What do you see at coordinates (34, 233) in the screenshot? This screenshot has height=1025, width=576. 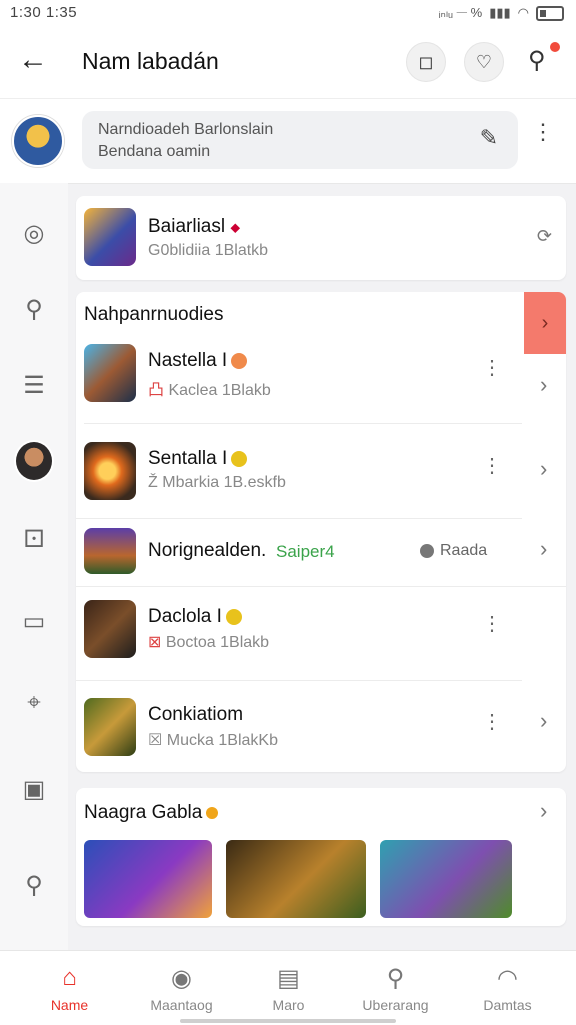 I see `sidebar-home-icon: ◎` at bounding box center [34, 233].